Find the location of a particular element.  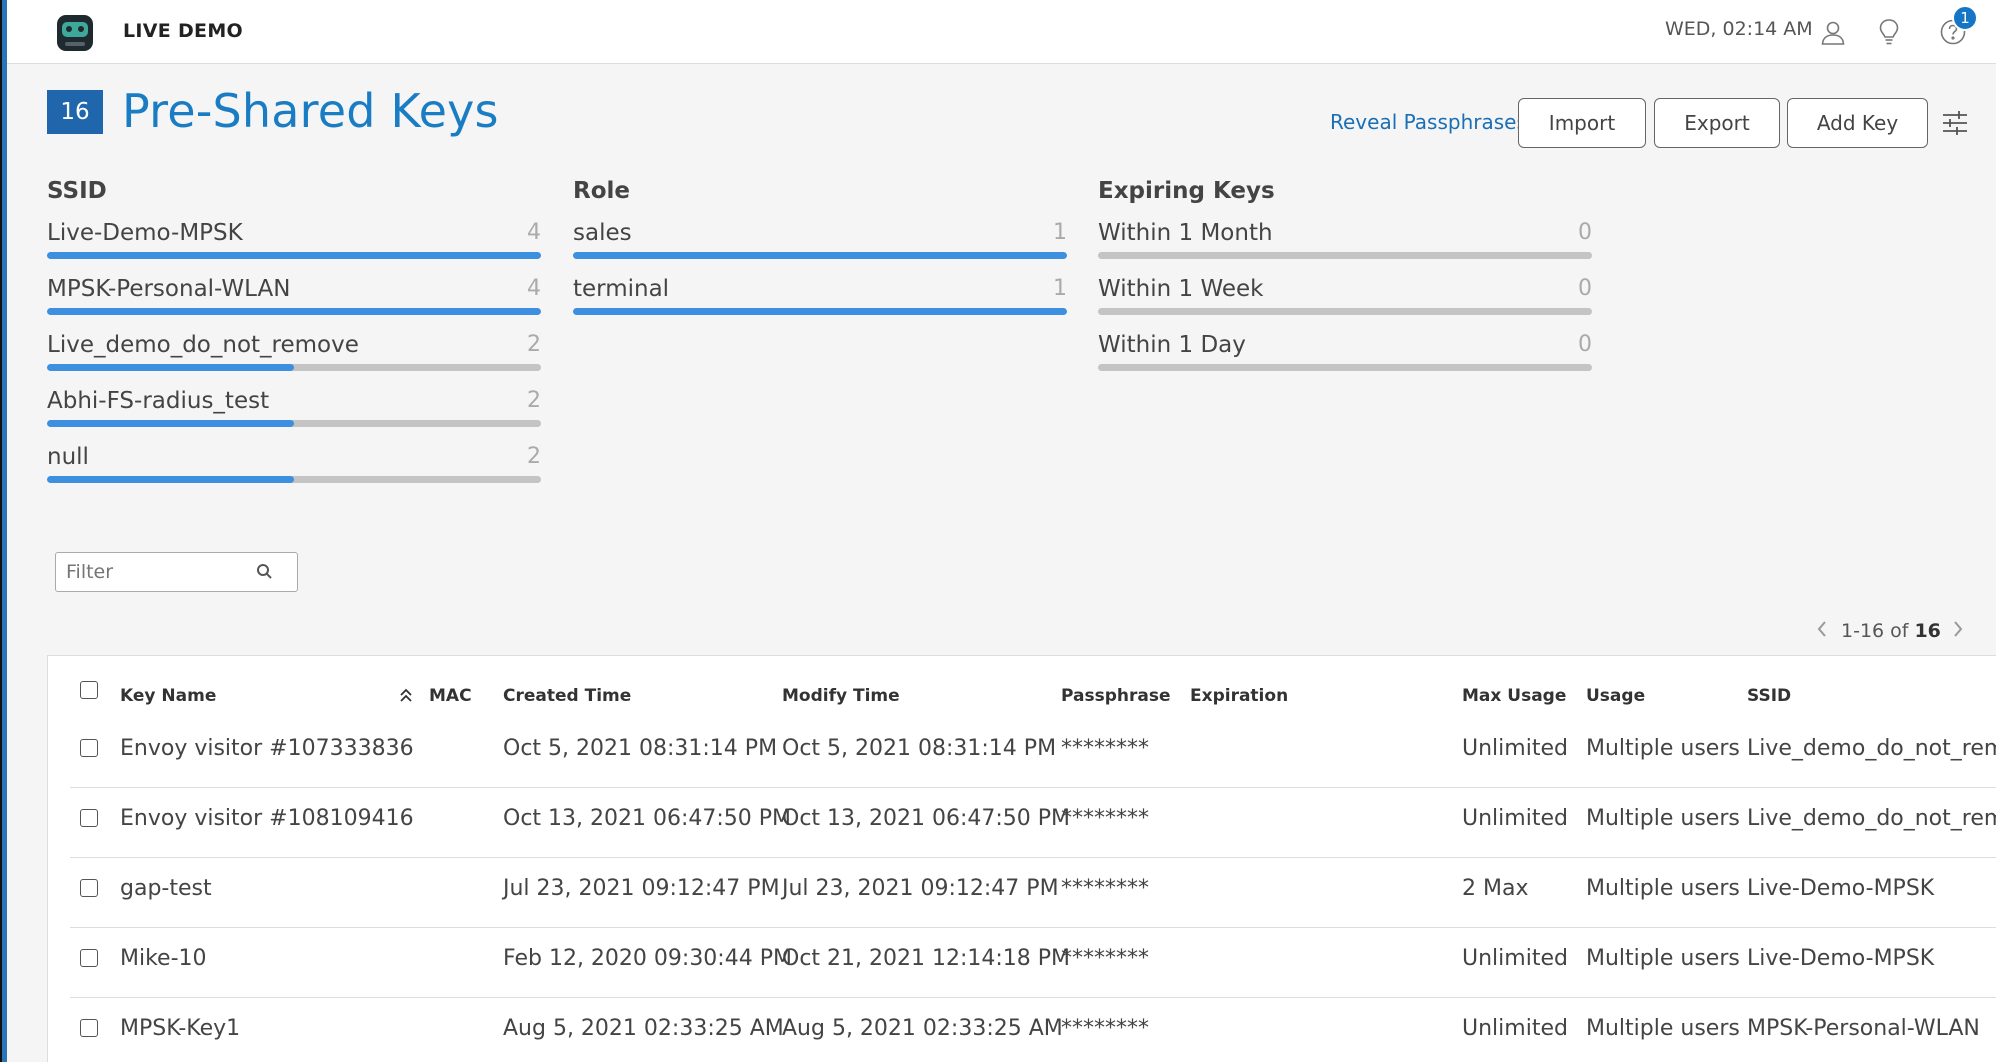

user-icon is located at coordinates (1833, 32).